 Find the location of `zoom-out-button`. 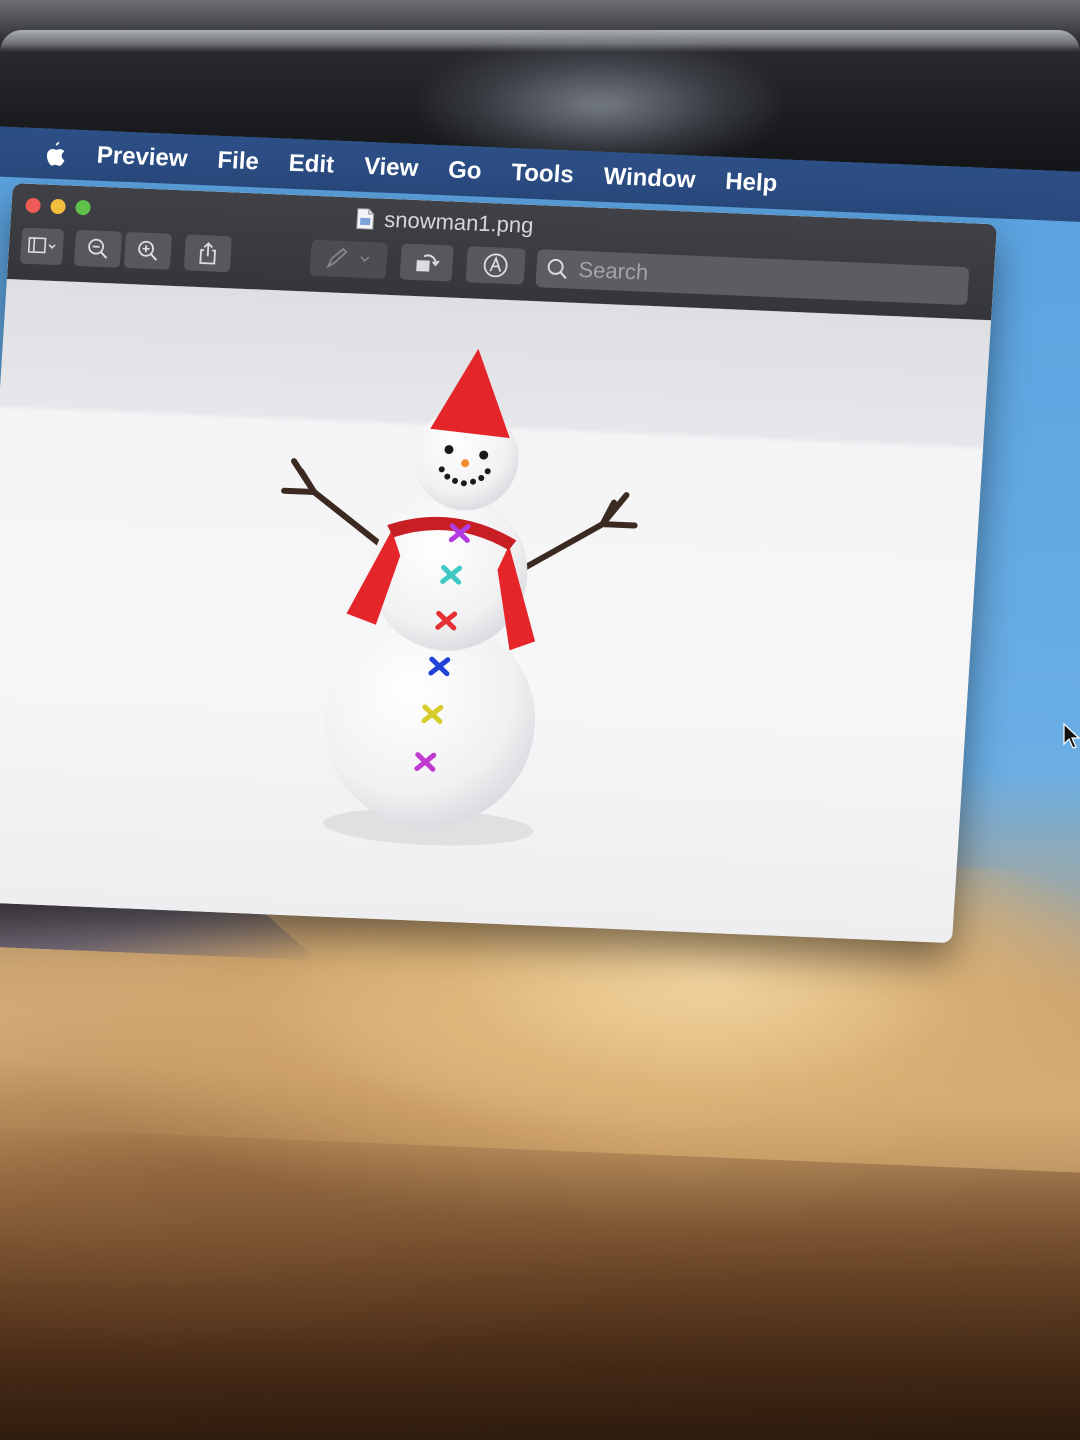

zoom-out-button is located at coordinates (98, 248).